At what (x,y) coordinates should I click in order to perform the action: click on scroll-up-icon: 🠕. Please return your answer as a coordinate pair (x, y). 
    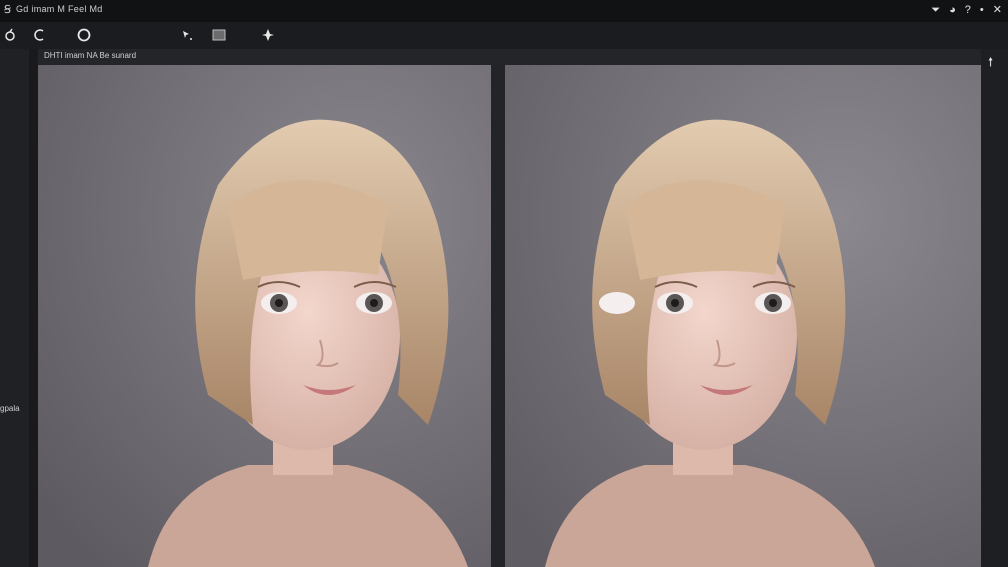
    Looking at the image, I should click on (990, 63).